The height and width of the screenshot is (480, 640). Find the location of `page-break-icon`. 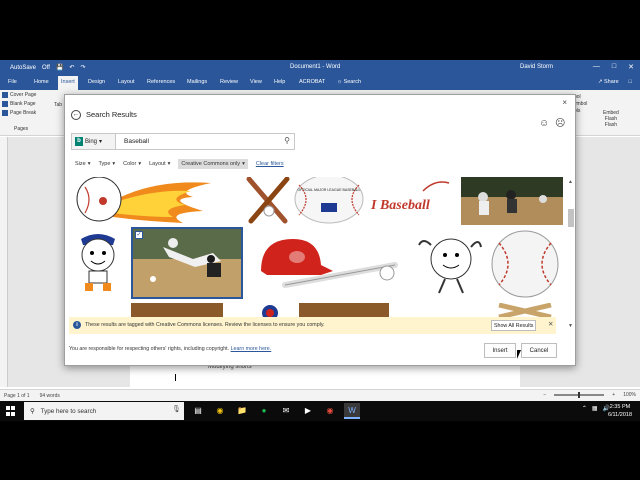

page-break-icon is located at coordinates (5, 113).